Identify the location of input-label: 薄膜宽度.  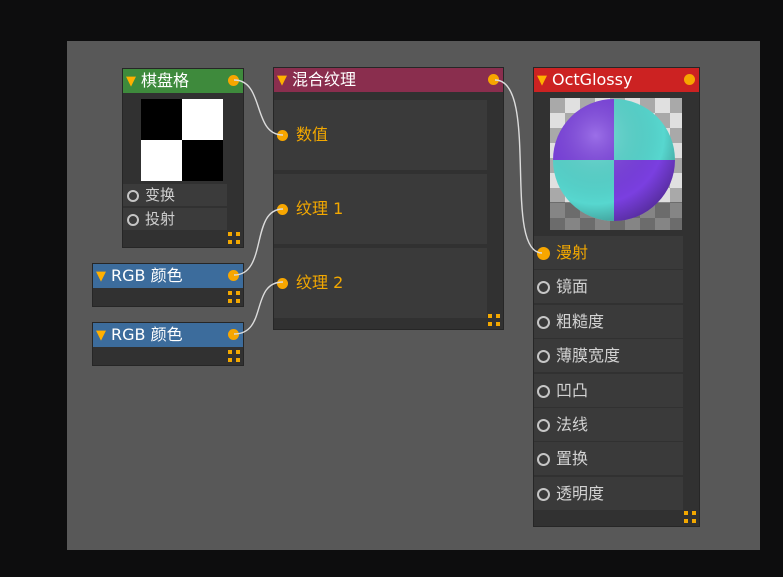
(588, 355).